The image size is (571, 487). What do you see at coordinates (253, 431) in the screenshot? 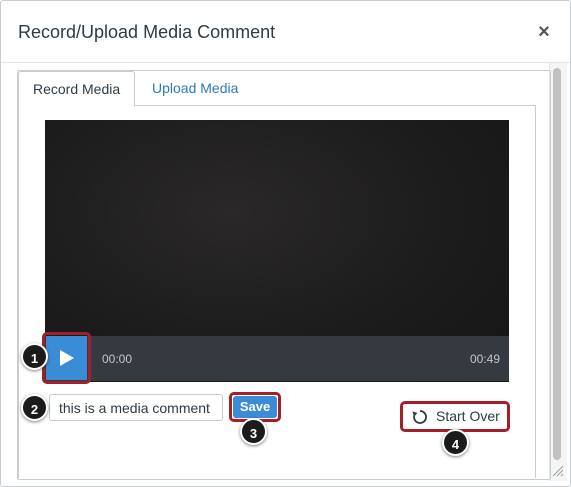
I see `callout-badge-3: 3` at bounding box center [253, 431].